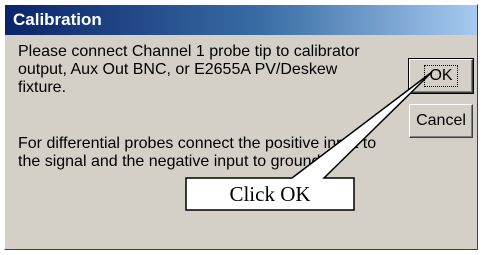 The width and height of the screenshot is (483, 255). Describe the element at coordinates (57, 19) in the screenshot. I see `dialog-title: Calibration` at that location.